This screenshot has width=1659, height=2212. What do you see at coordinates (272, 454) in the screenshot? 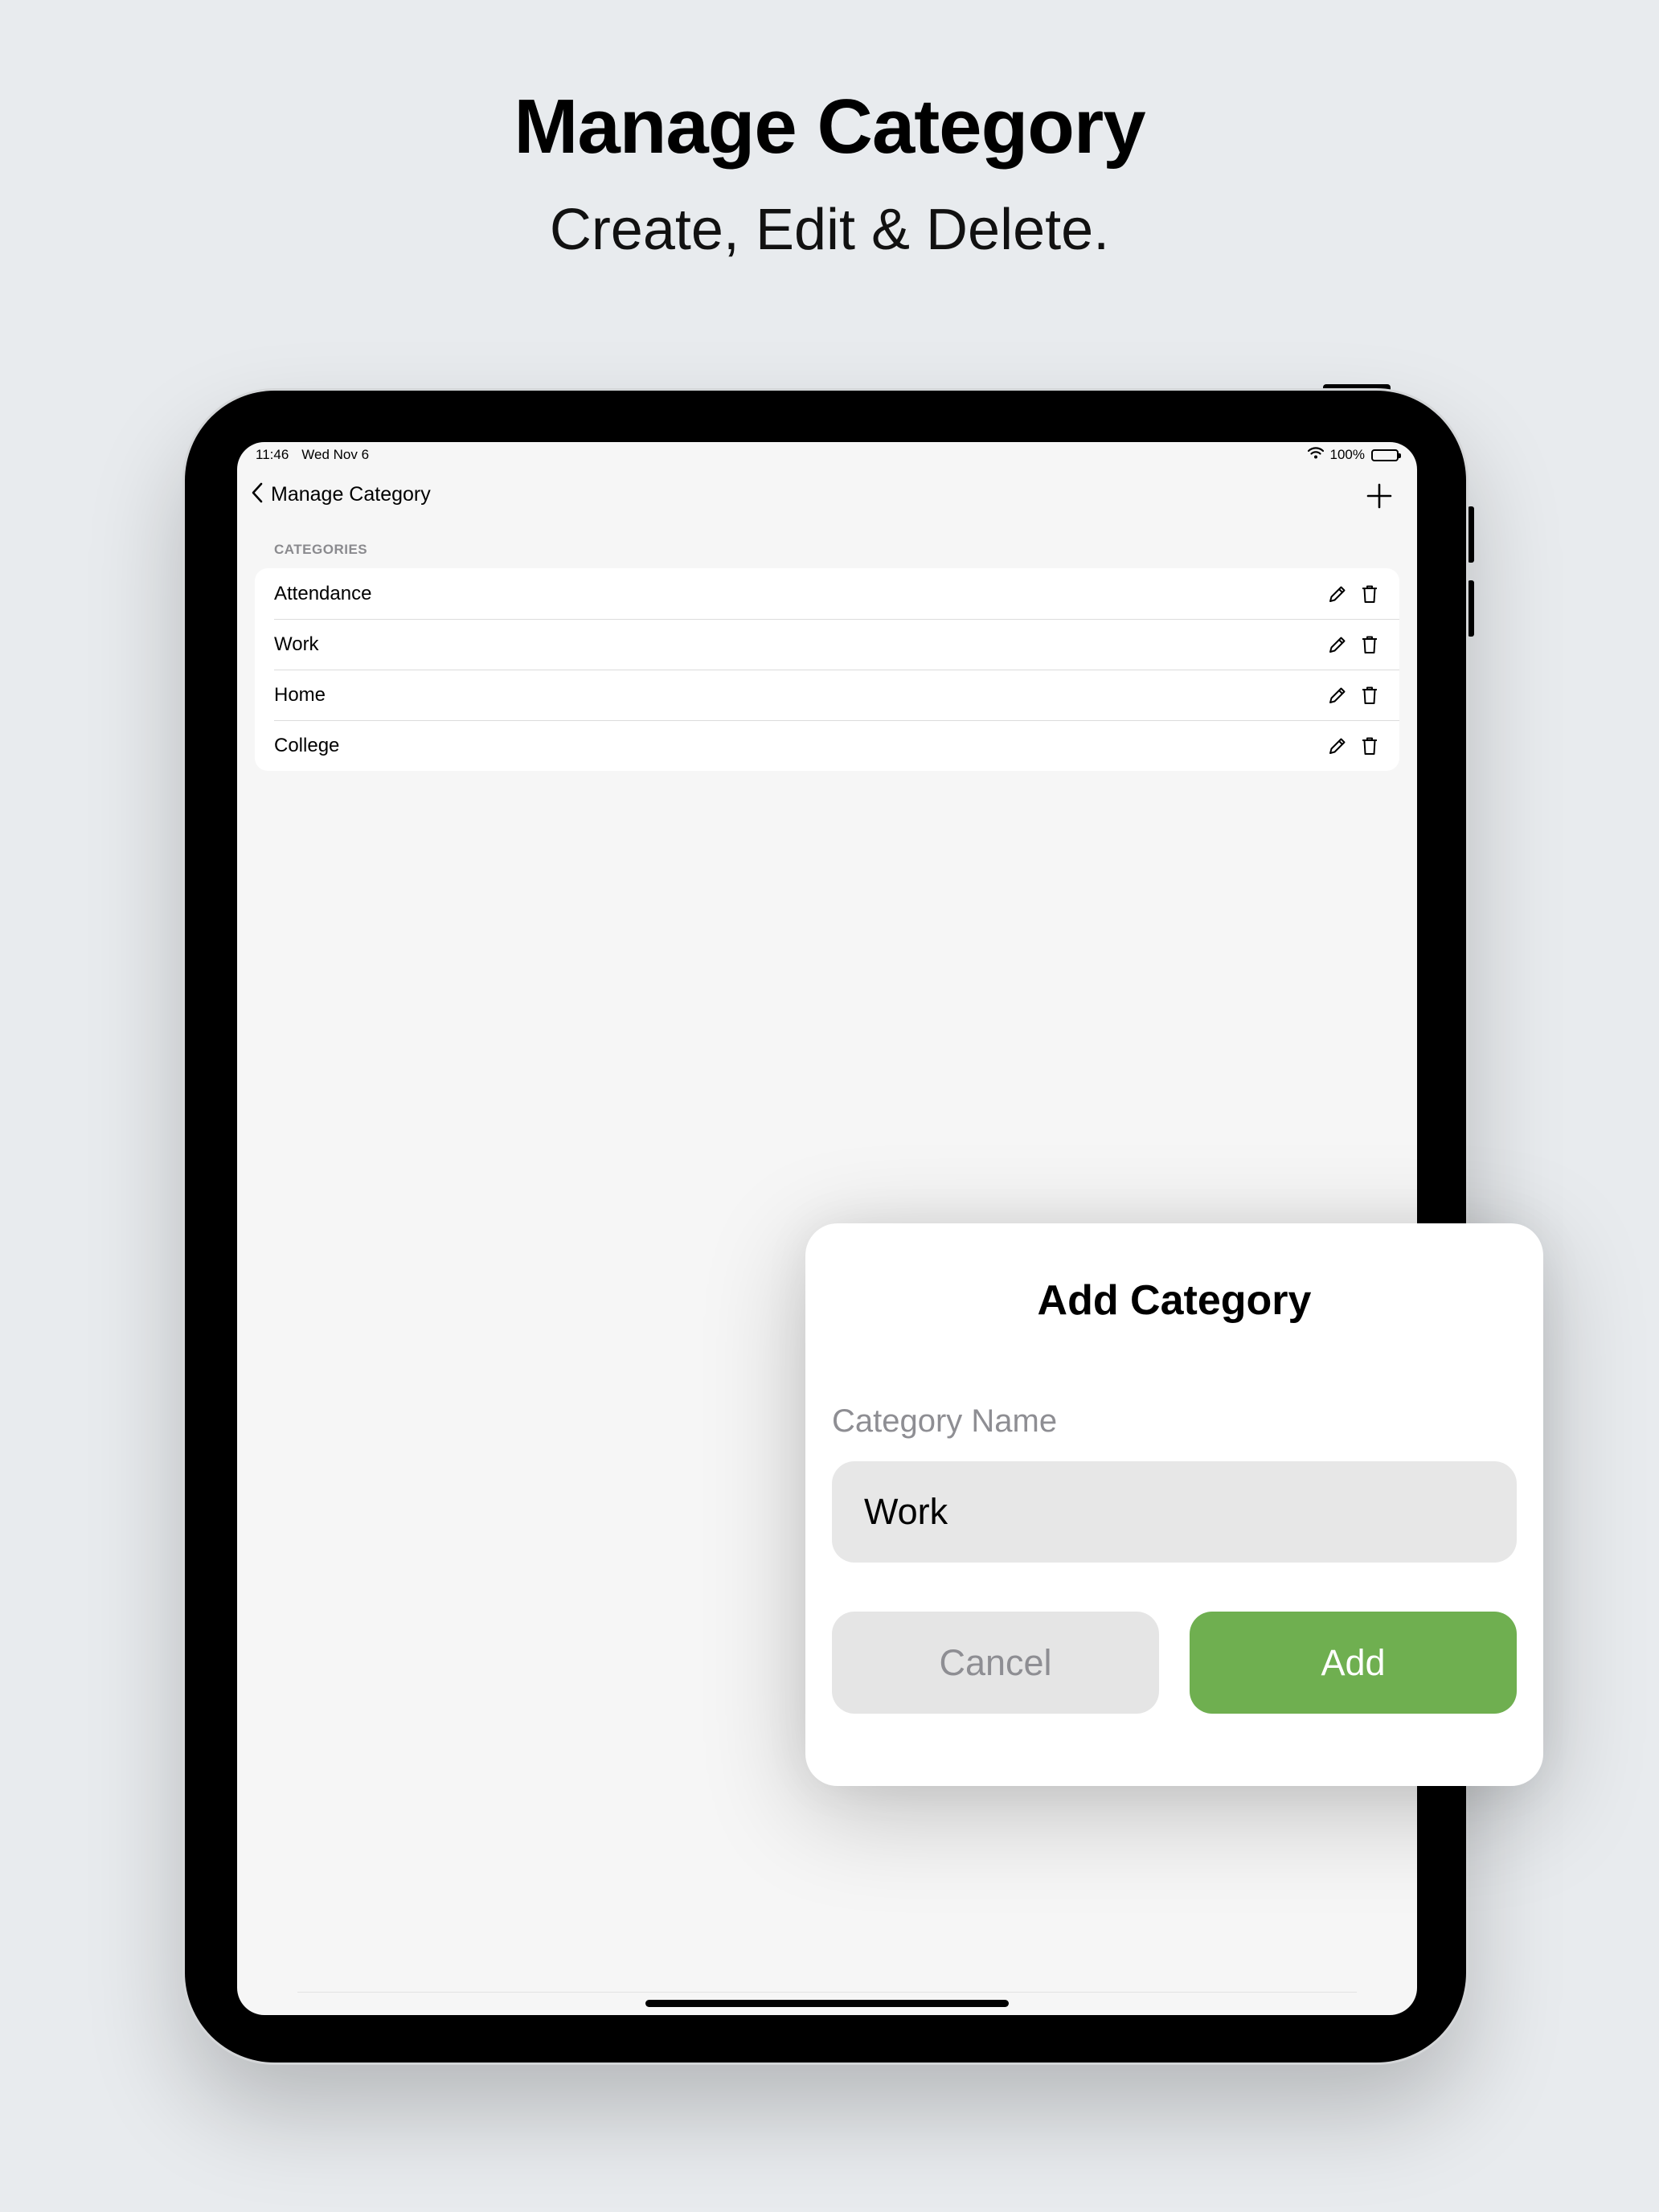
I see `status-time: 11:46` at bounding box center [272, 454].